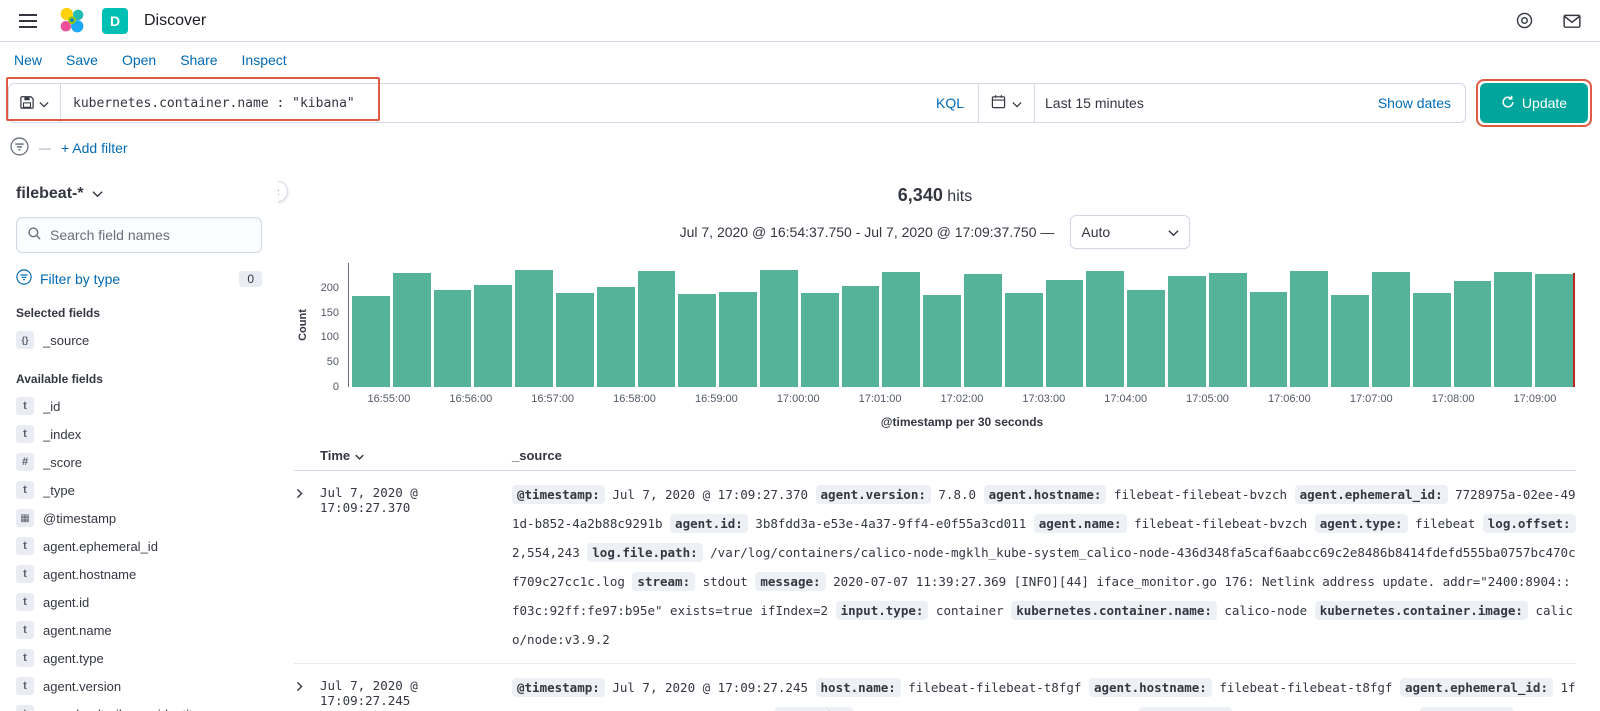  Describe the element at coordinates (94, 148) in the screenshot. I see `add-filter-link: + Add filter` at that location.